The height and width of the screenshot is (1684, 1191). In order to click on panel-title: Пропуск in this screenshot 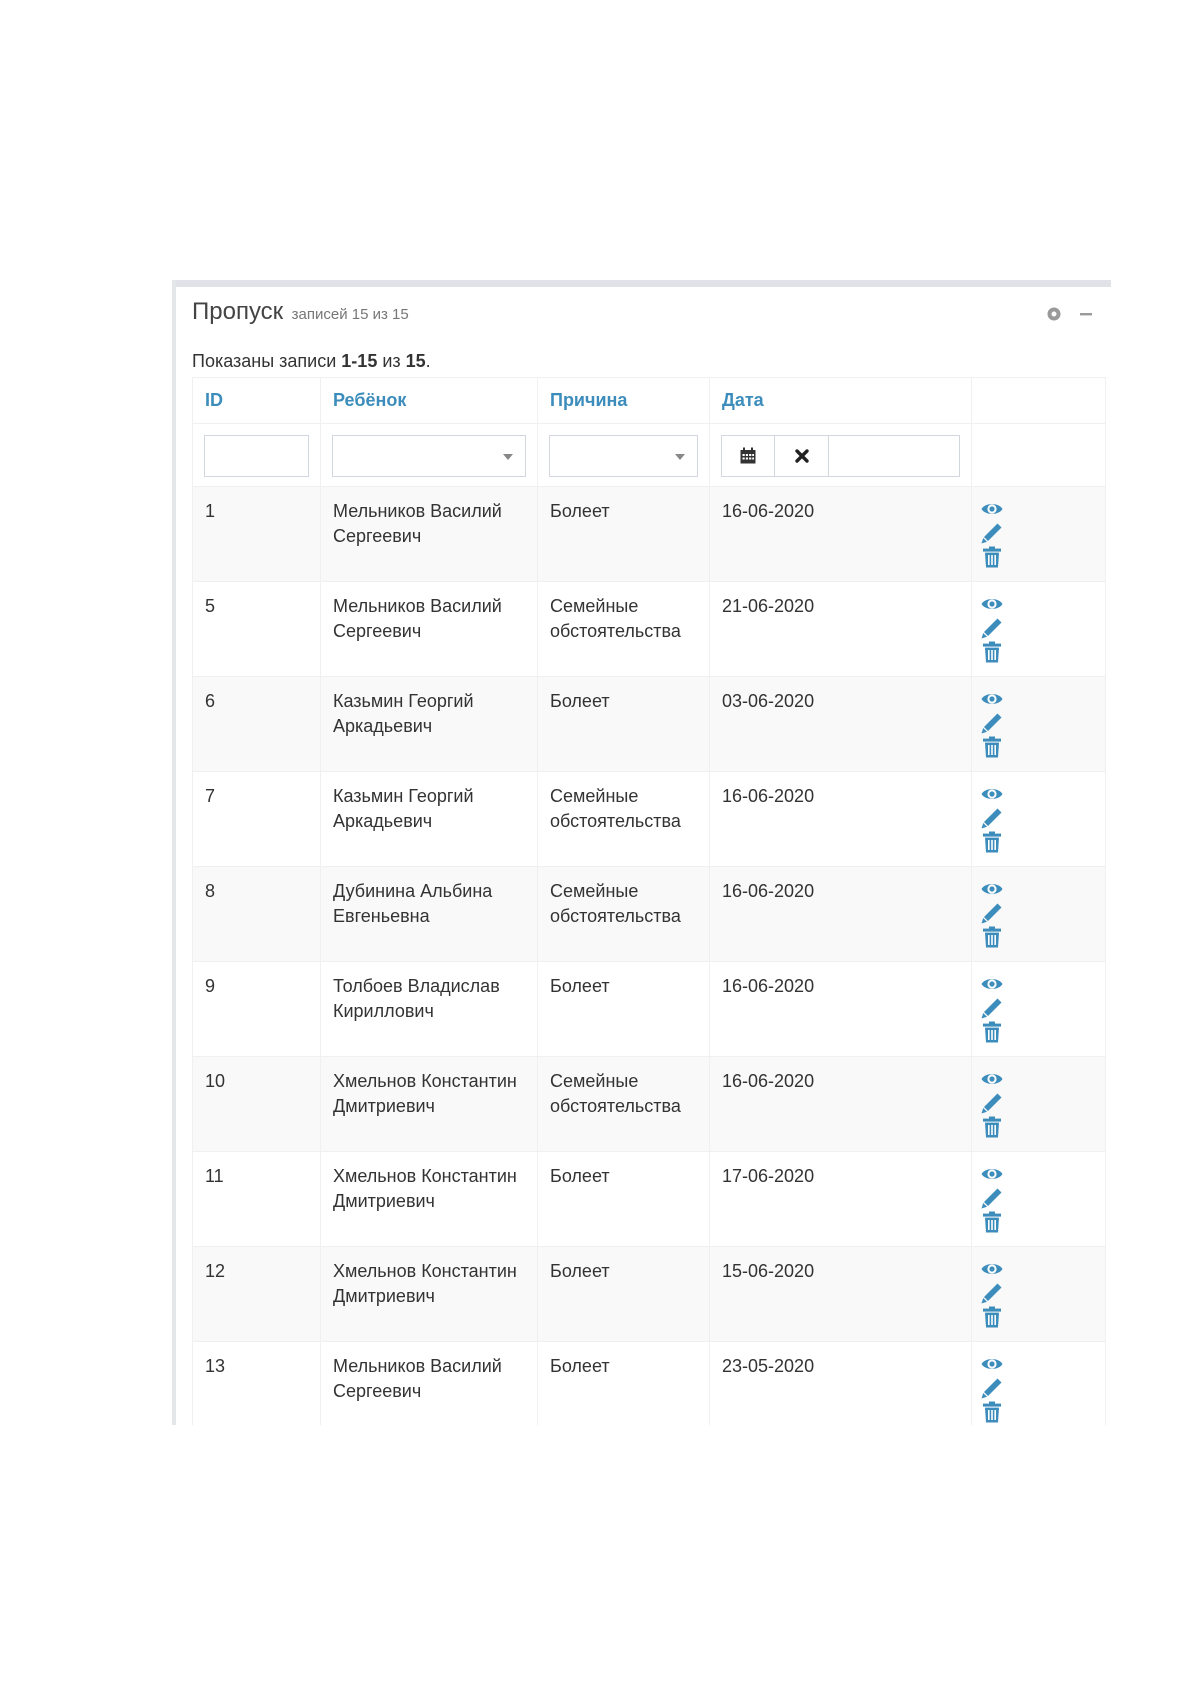, I will do `click(238, 311)`.